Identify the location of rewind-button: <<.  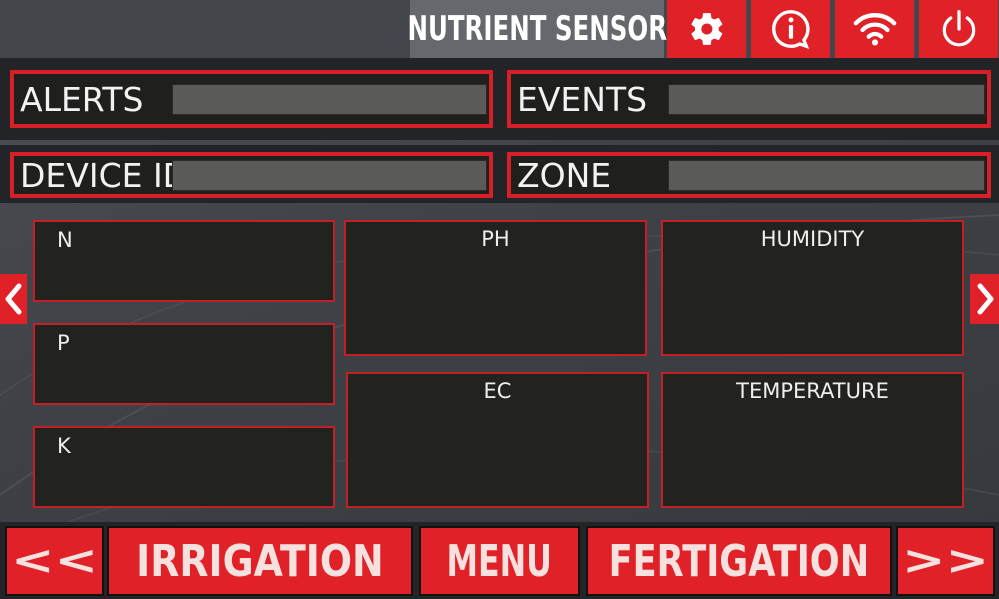
(54, 561).